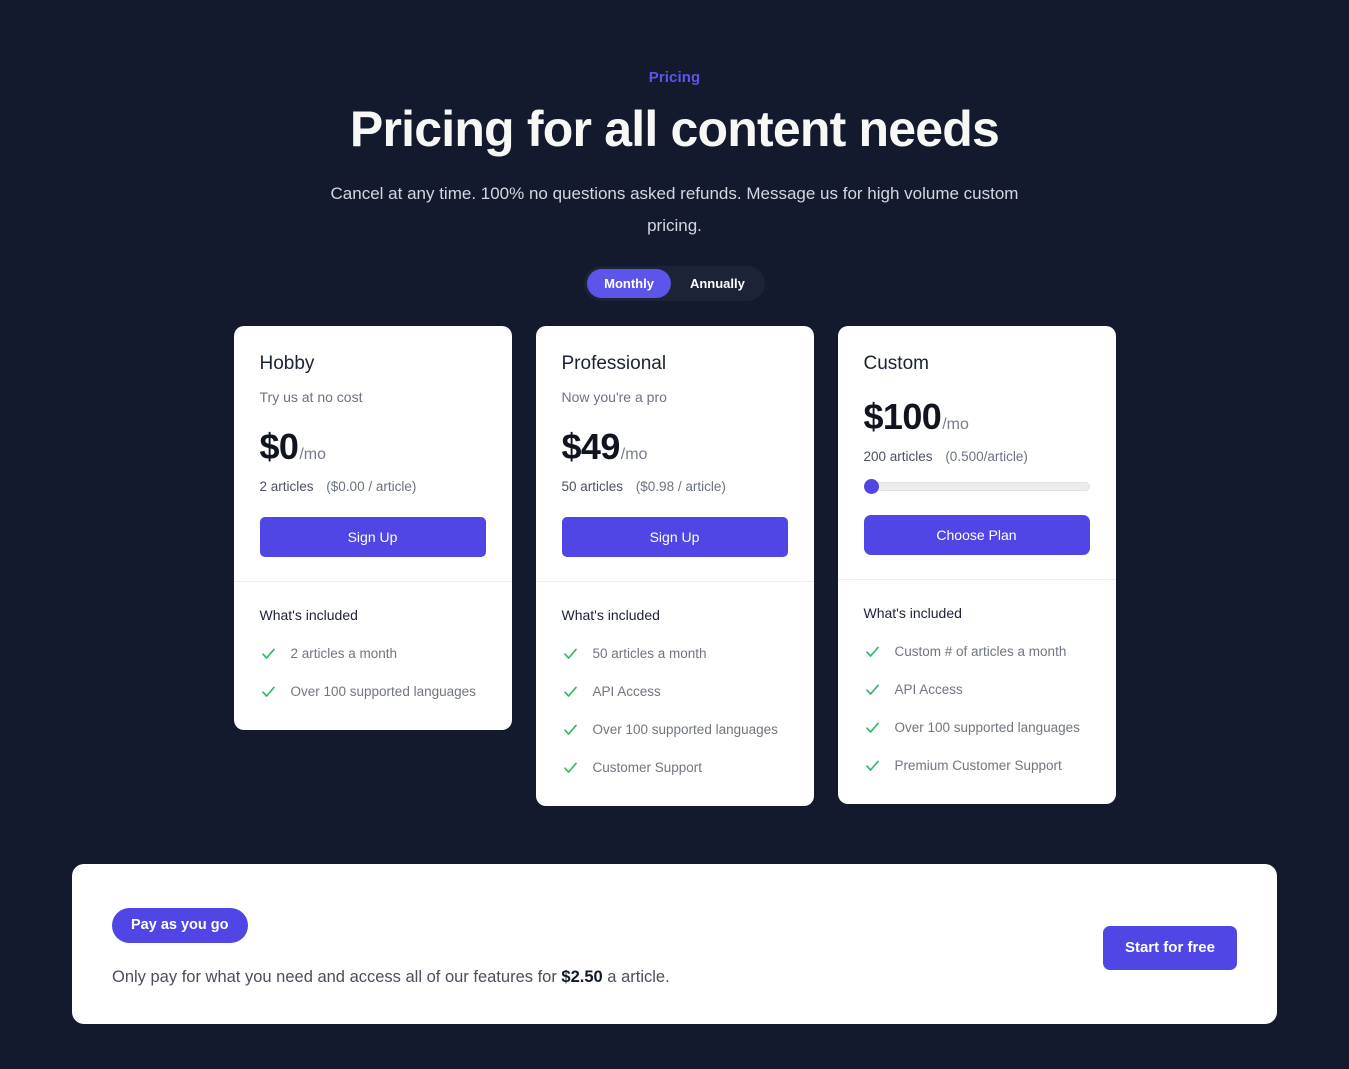  I want to click on choose-plan-button: Choose Plan, so click(976, 535).